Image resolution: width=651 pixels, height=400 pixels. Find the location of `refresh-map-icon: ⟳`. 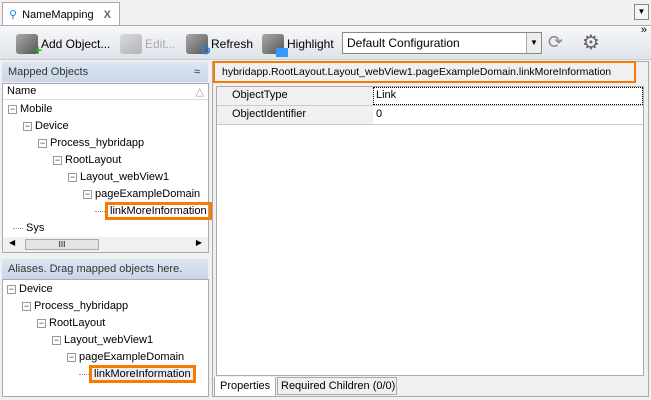

refresh-map-icon: ⟳ is located at coordinates (555, 42).